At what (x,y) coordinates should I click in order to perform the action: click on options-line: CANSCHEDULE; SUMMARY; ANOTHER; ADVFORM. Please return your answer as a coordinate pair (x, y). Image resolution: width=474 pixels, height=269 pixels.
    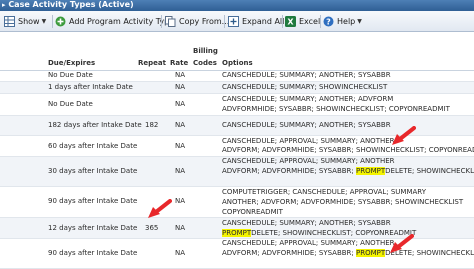
    Looking at the image, I should click on (308, 99).